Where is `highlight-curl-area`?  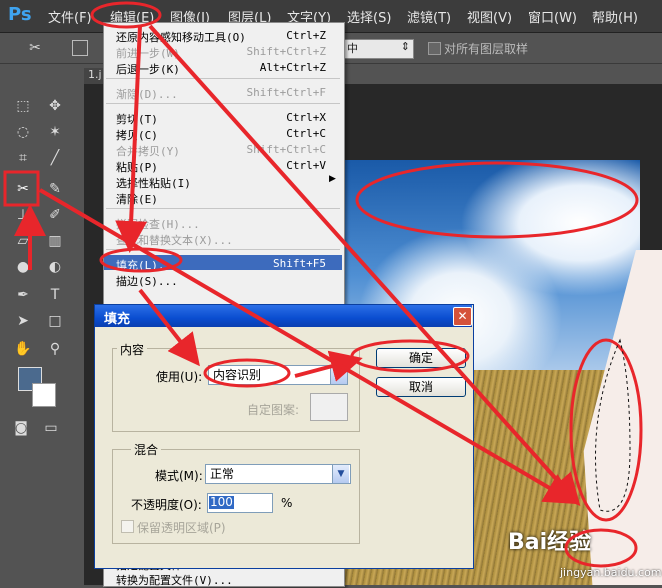 highlight-curl-area is located at coordinates (606, 430).